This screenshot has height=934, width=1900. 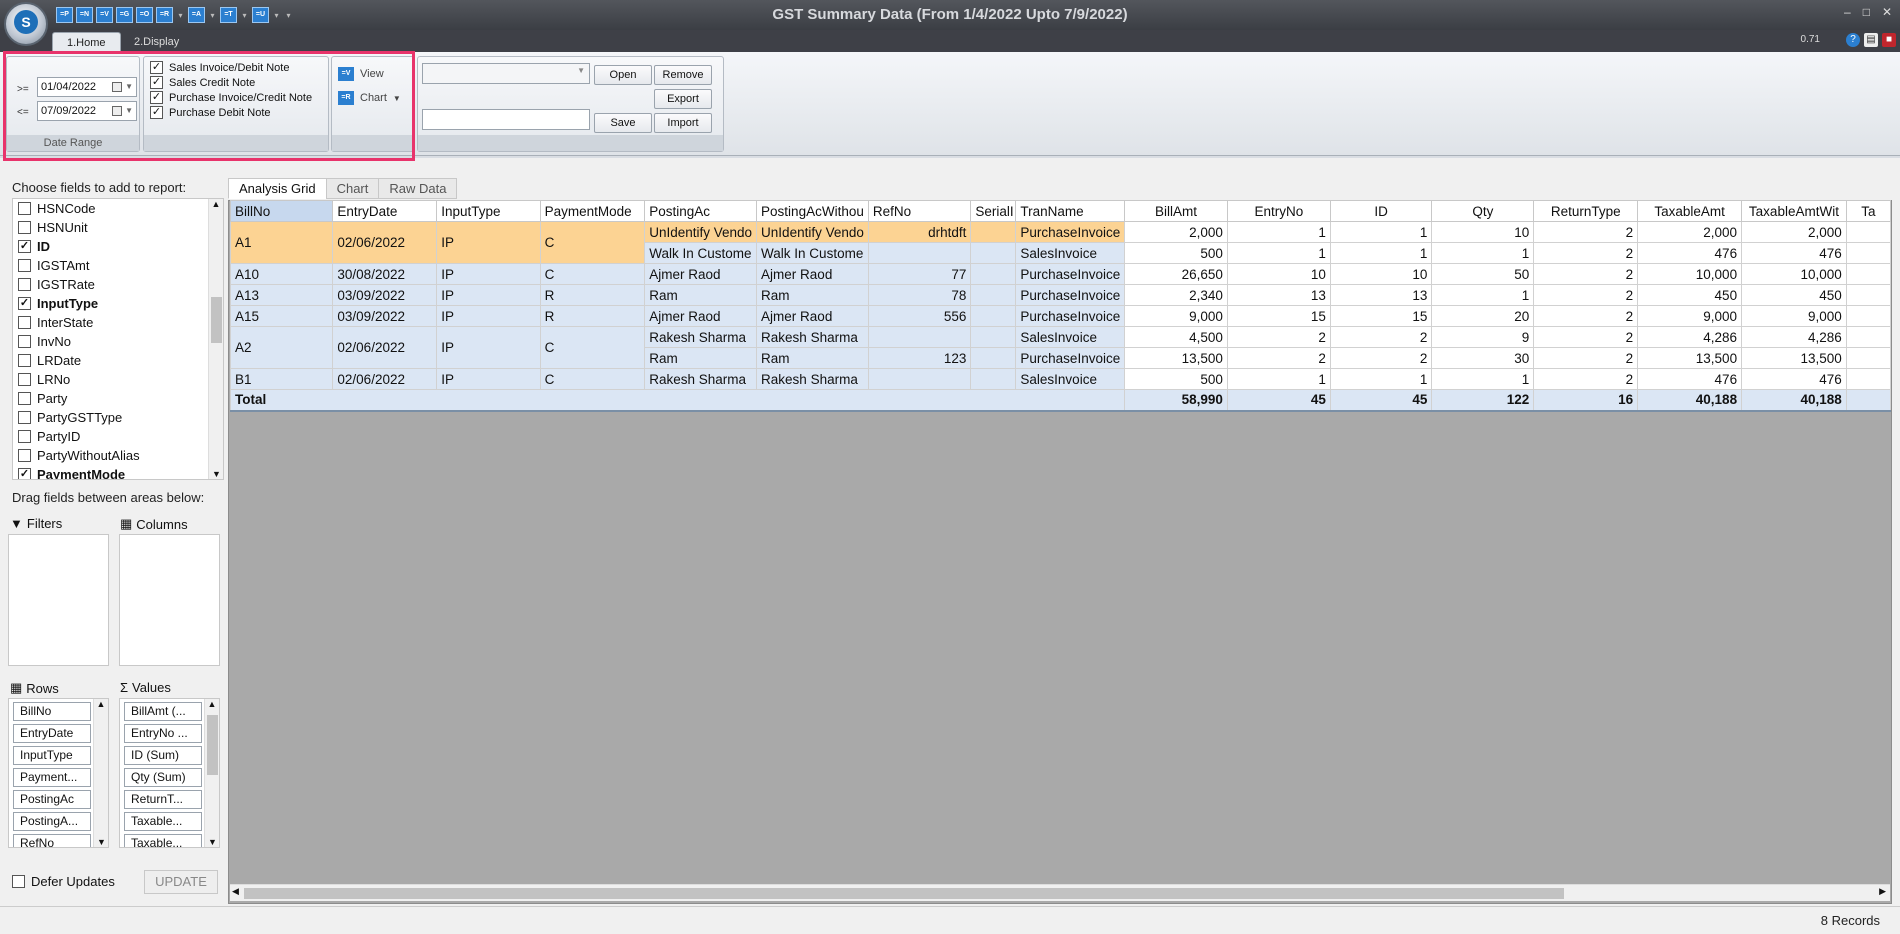 I want to click on field-item: LRDate, so click(x=118, y=360).